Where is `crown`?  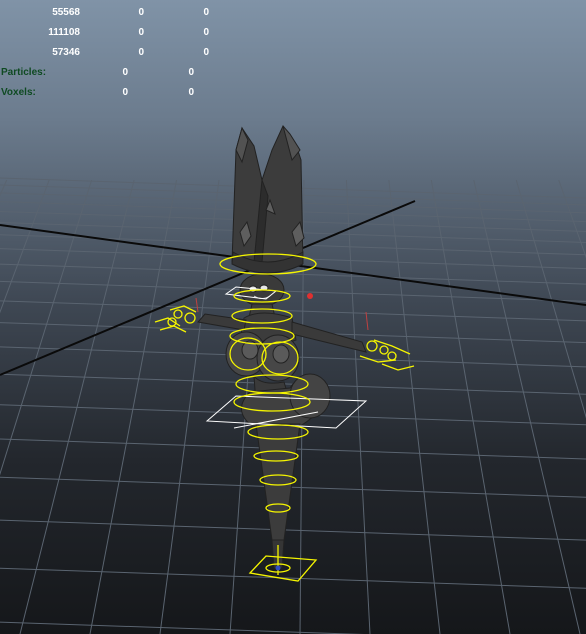
crown is located at coordinates (268, 199).